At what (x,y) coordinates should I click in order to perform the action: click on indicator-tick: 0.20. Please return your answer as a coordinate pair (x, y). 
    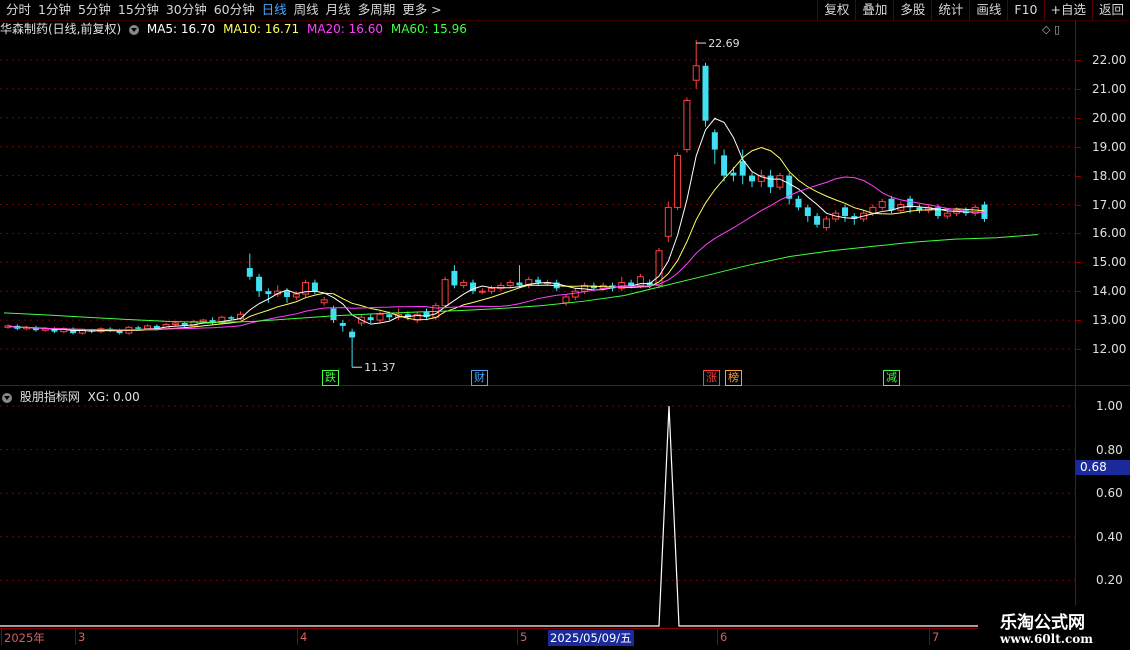
    Looking at the image, I should click on (1109, 580).